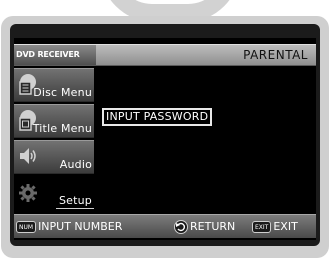 Image resolution: width=330 pixels, height=260 pixels. I want to click on number-key-icon: NUM, so click(26, 227).